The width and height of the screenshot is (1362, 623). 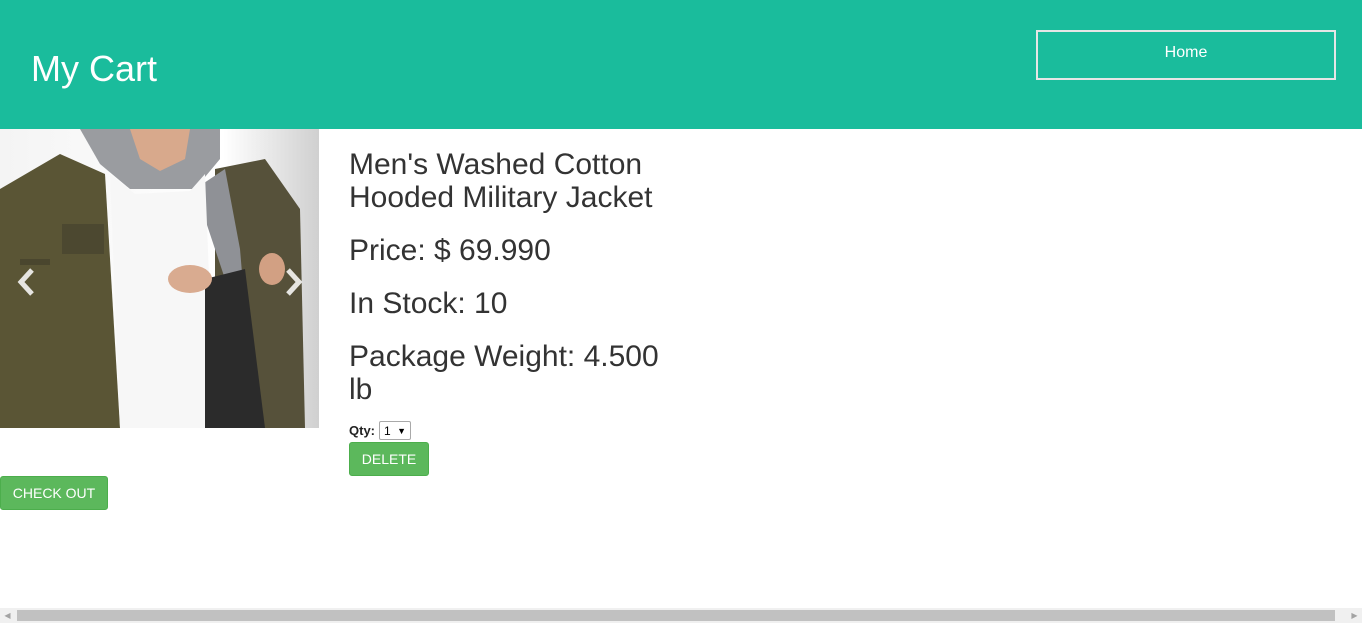 I want to click on chevron-left-icon, so click(x=25, y=282).